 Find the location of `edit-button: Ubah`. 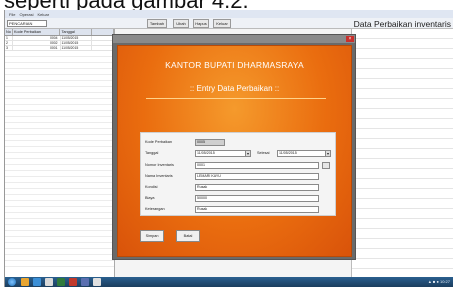

edit-button: Ubah is located at coordinates (181, 23).